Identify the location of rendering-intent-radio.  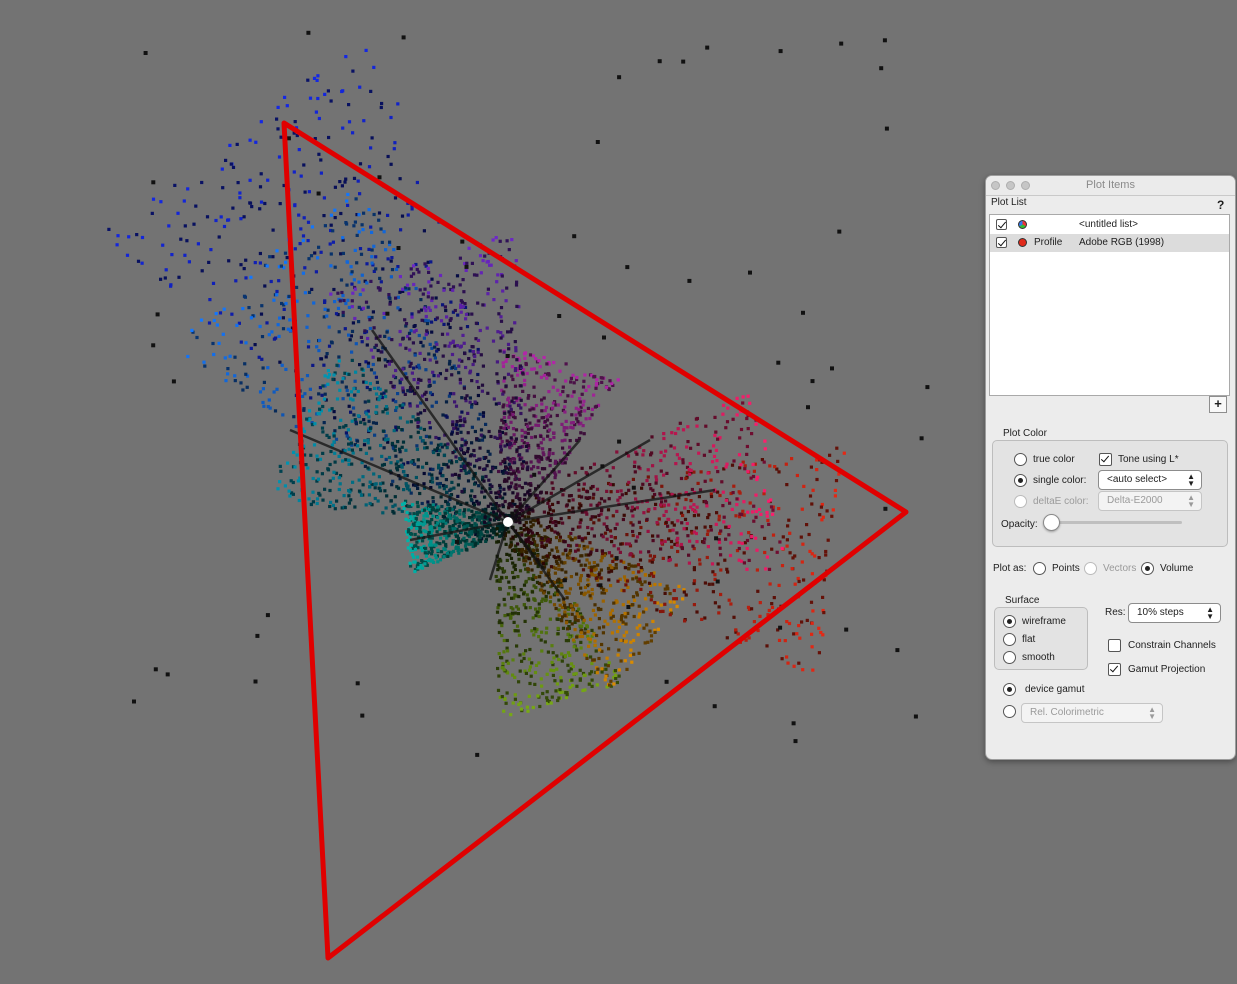
(1009, 711).